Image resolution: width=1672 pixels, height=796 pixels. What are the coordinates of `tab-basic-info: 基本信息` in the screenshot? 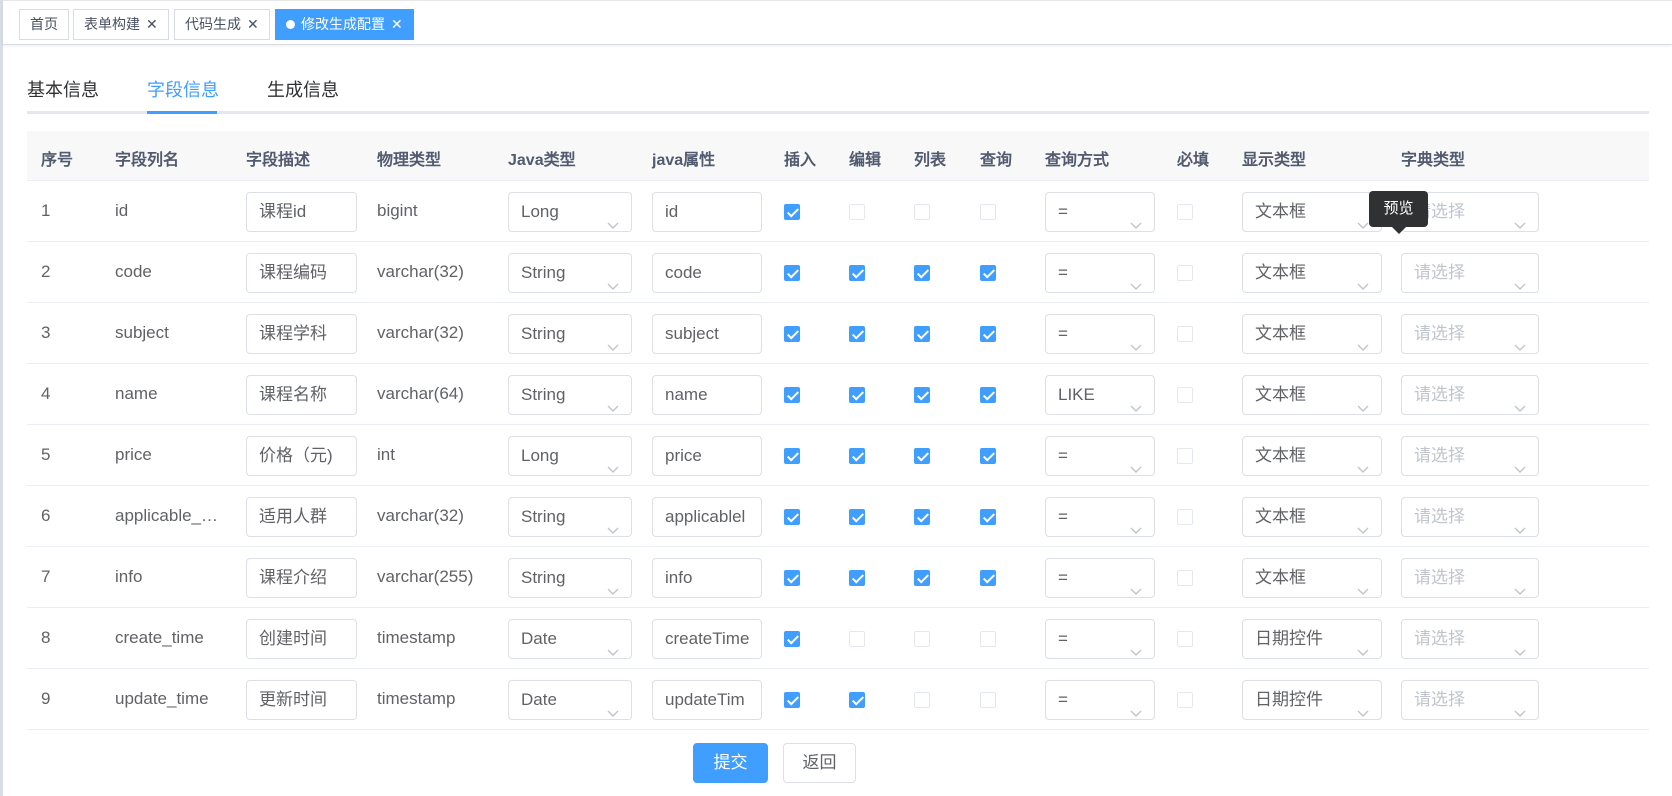 It's located at (63, 89).